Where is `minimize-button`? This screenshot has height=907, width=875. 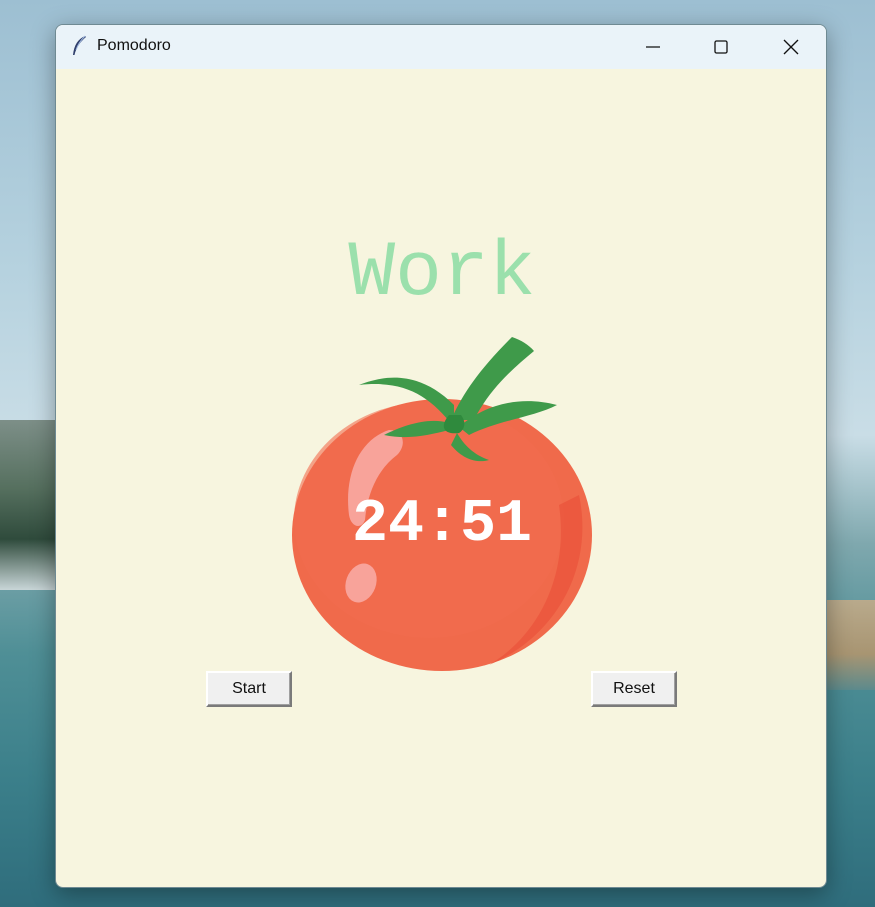 minimize-button is located at coordinates (653, 47).